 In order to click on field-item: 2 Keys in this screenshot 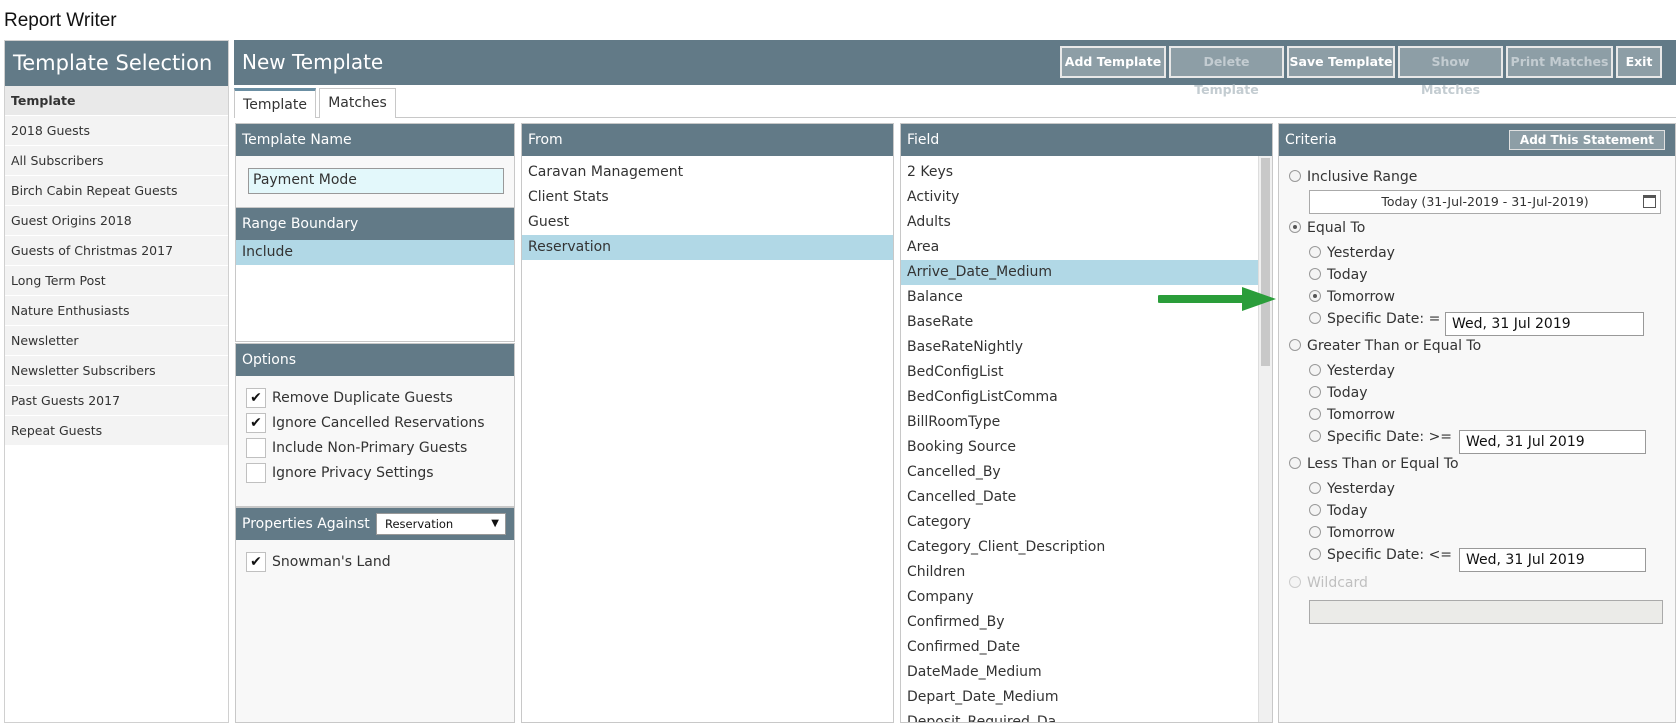, I will do `click(1086, 172)`.